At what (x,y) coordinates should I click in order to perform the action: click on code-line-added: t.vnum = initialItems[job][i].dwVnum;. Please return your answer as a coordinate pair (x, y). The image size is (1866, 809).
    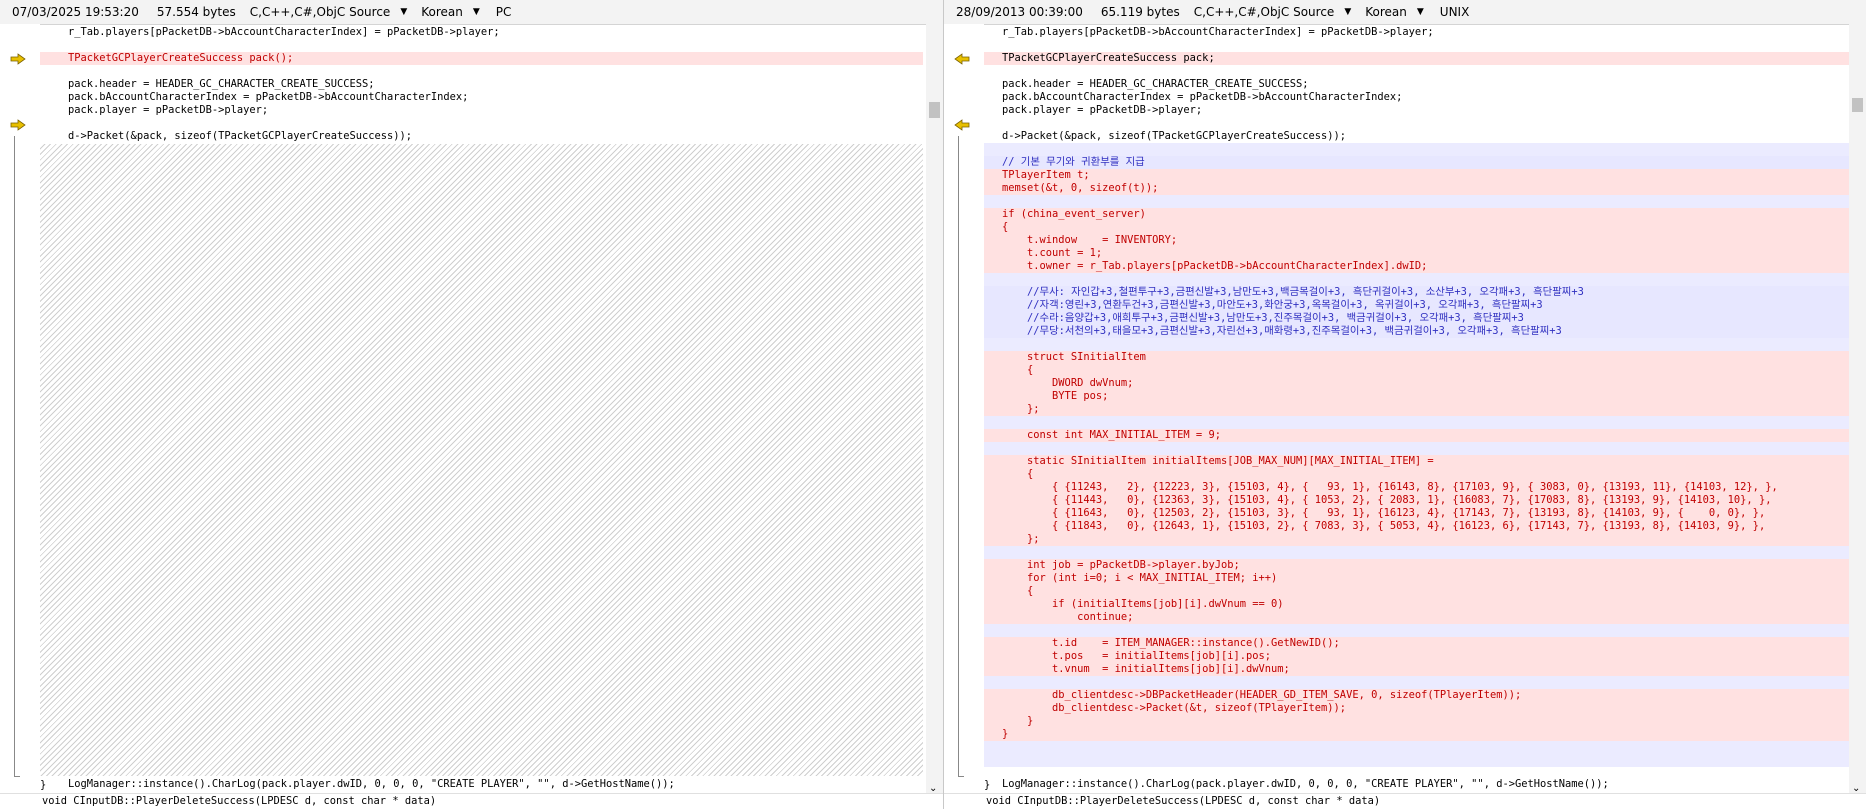
    Looking at the image, I should click on (1417, 669).